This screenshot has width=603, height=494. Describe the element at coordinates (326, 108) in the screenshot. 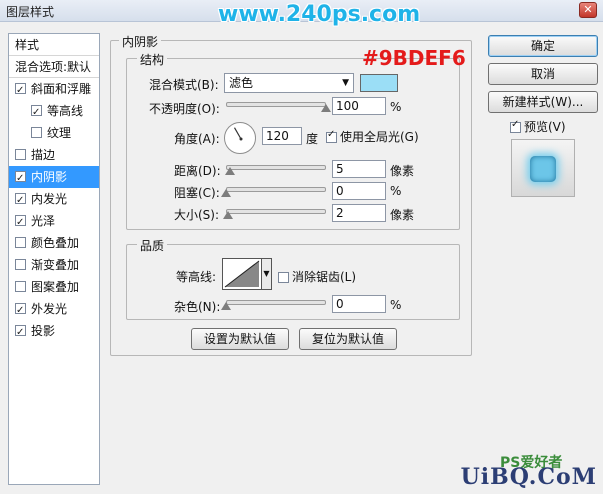

I see `opacity-slider-thumb` at that location.